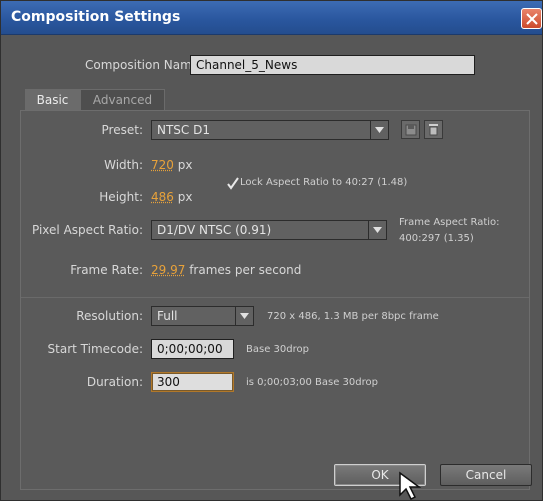 The width and height of the screenshot is (543, 501). What do you see at coordinates (185, 197) in the screenshot?
I see `height-unit: px` at bounding box center [185, 197].